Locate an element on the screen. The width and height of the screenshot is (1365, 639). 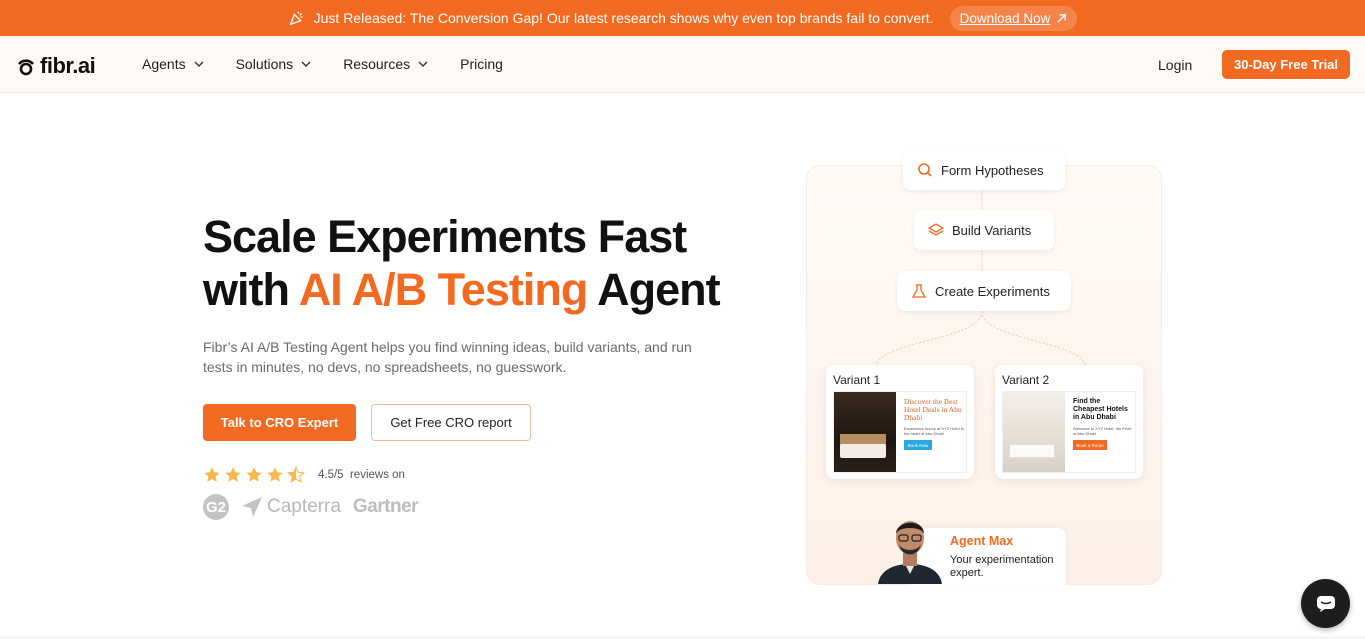
nav-item-solutions: Solutions is located at coordinates (274, 64).